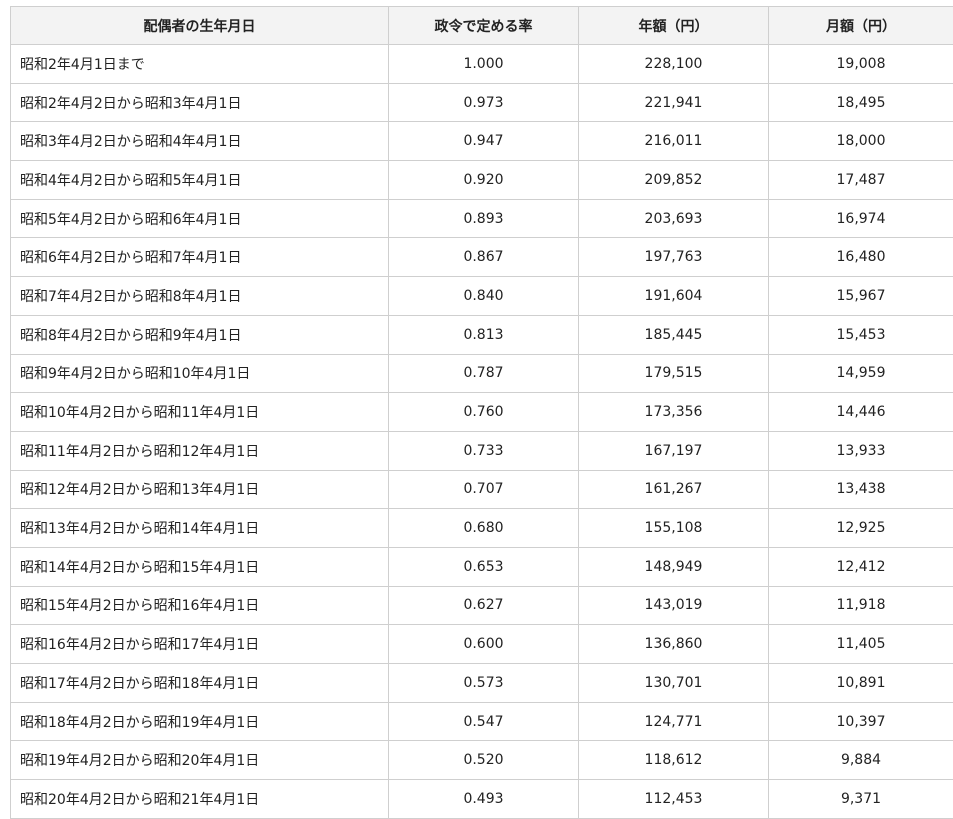  What do you see at coordinates (861, 450) in the screenshot?
I see `monthly-amount-cell: 13,933` at bounding box center [861, 450].